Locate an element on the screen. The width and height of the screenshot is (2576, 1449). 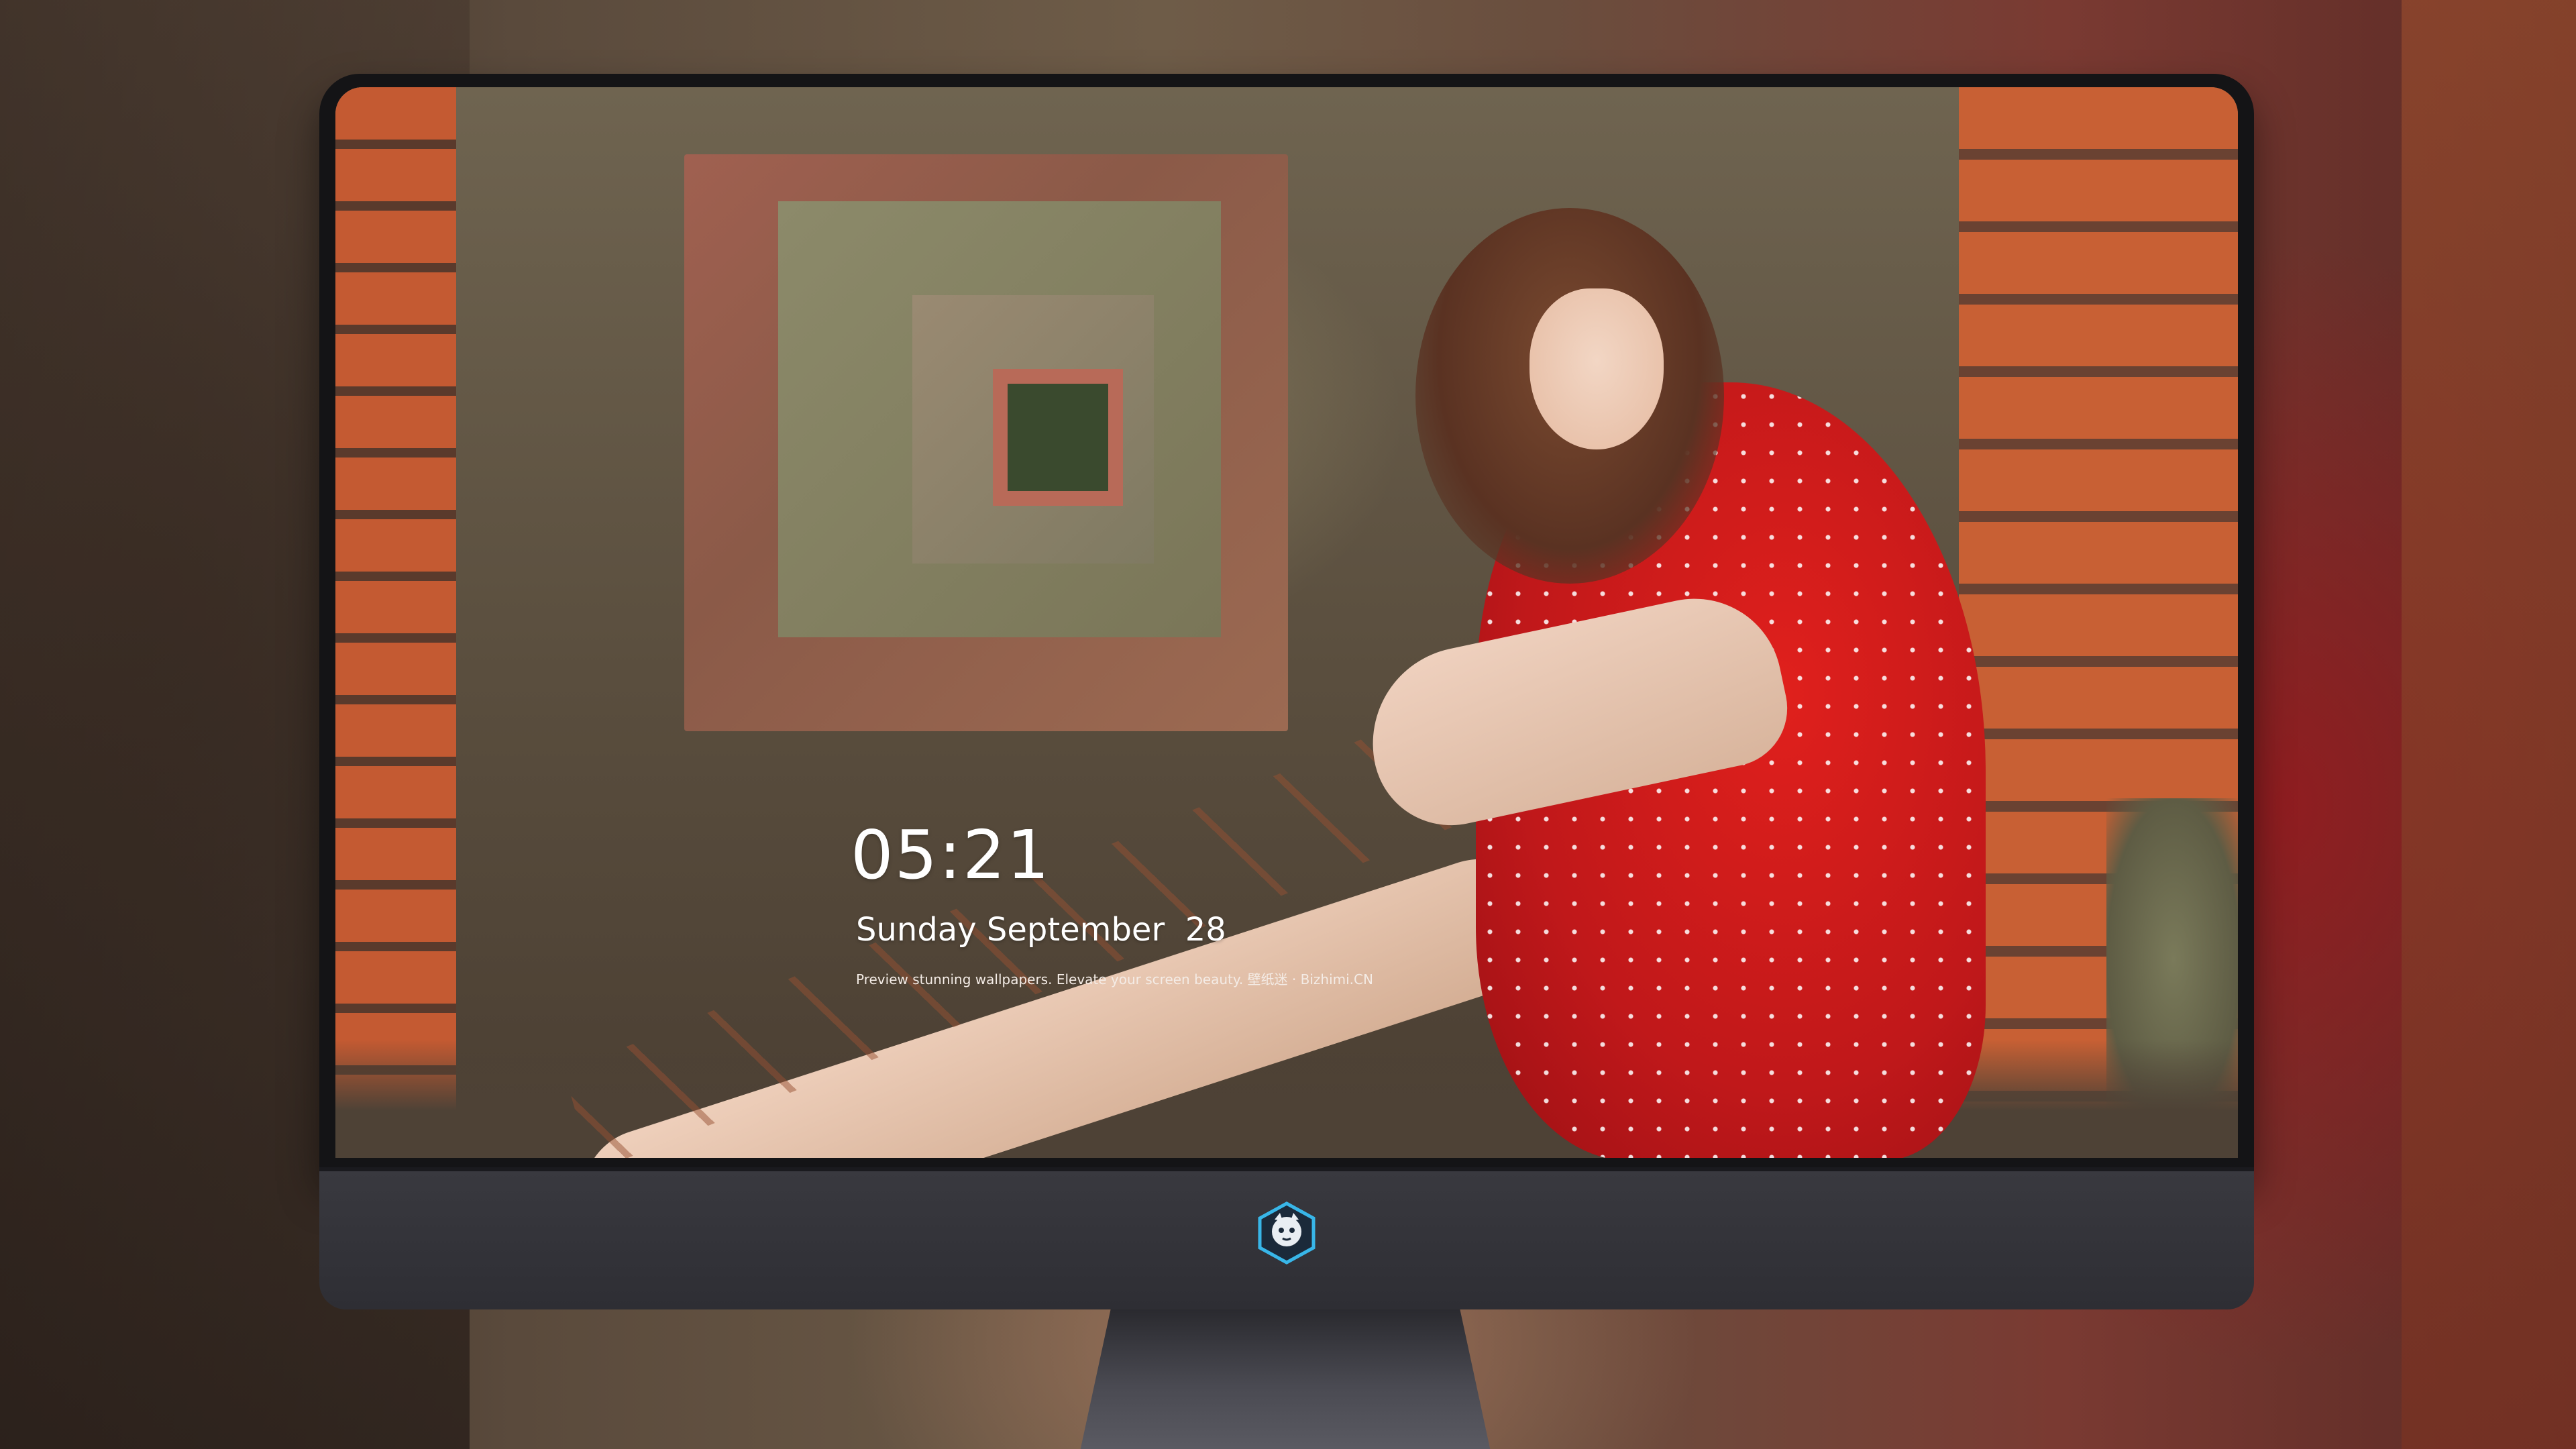
lock-clock: 05:21 is located at coordinates (951, 855).